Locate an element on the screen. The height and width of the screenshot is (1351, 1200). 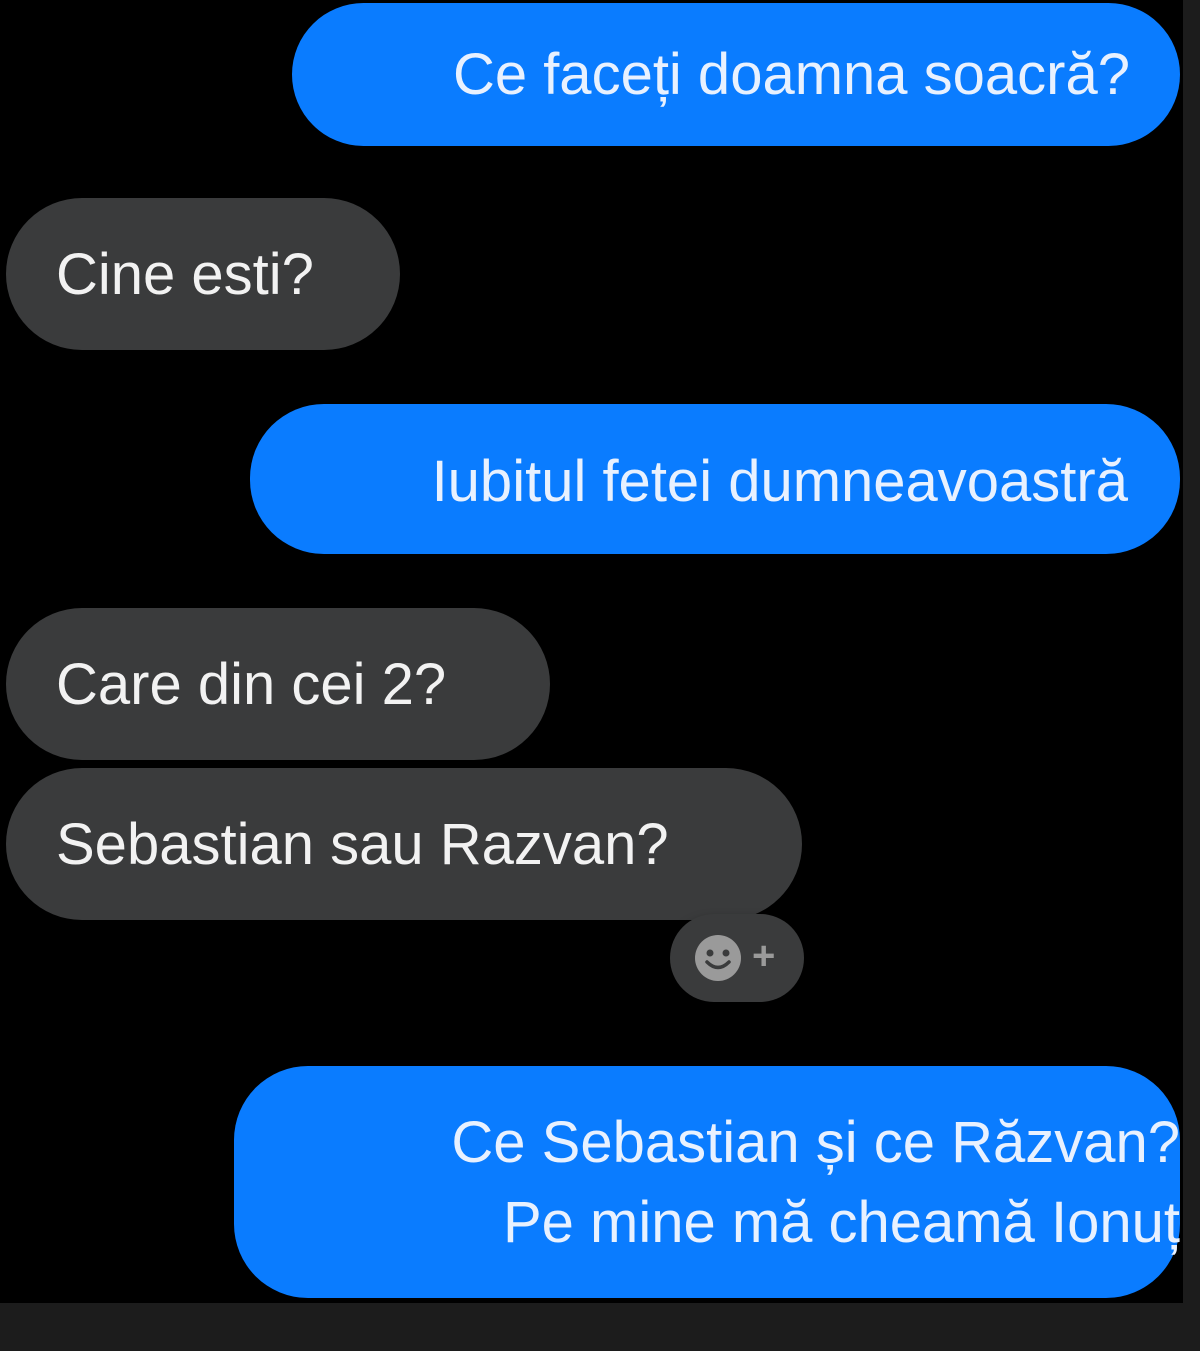
message-incoming: Cine esti? is located at coordinates (203, 274).